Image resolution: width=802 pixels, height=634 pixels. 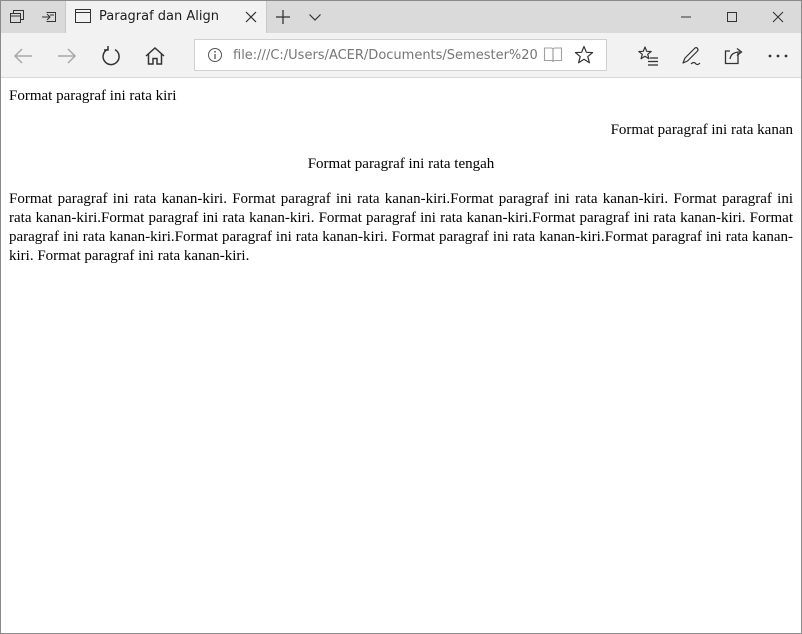 I want to click on forward-arrow-icon, so click(x=67, y=56).